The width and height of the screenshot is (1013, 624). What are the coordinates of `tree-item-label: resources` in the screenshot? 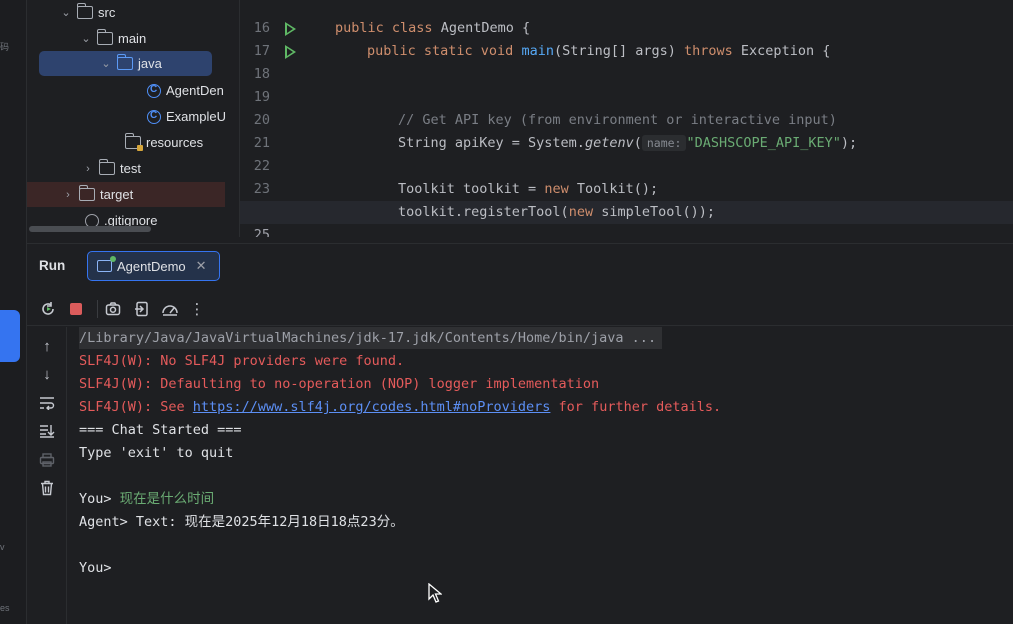 It's located at (175, 142).